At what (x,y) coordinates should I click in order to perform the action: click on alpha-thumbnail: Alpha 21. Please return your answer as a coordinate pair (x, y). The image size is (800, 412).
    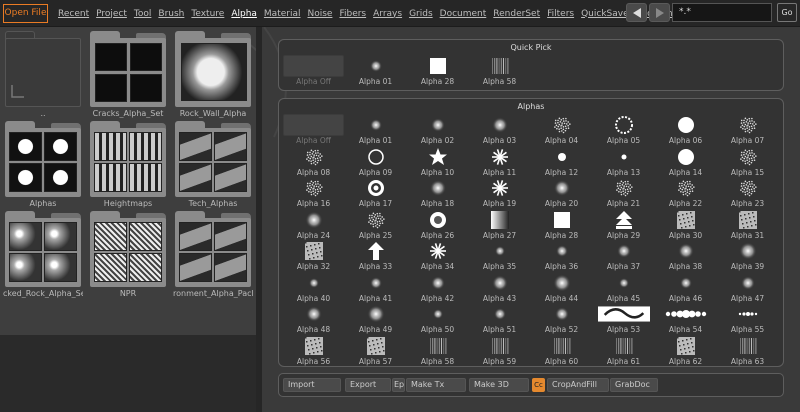
    Looking at the image, I should click on (623, 193).